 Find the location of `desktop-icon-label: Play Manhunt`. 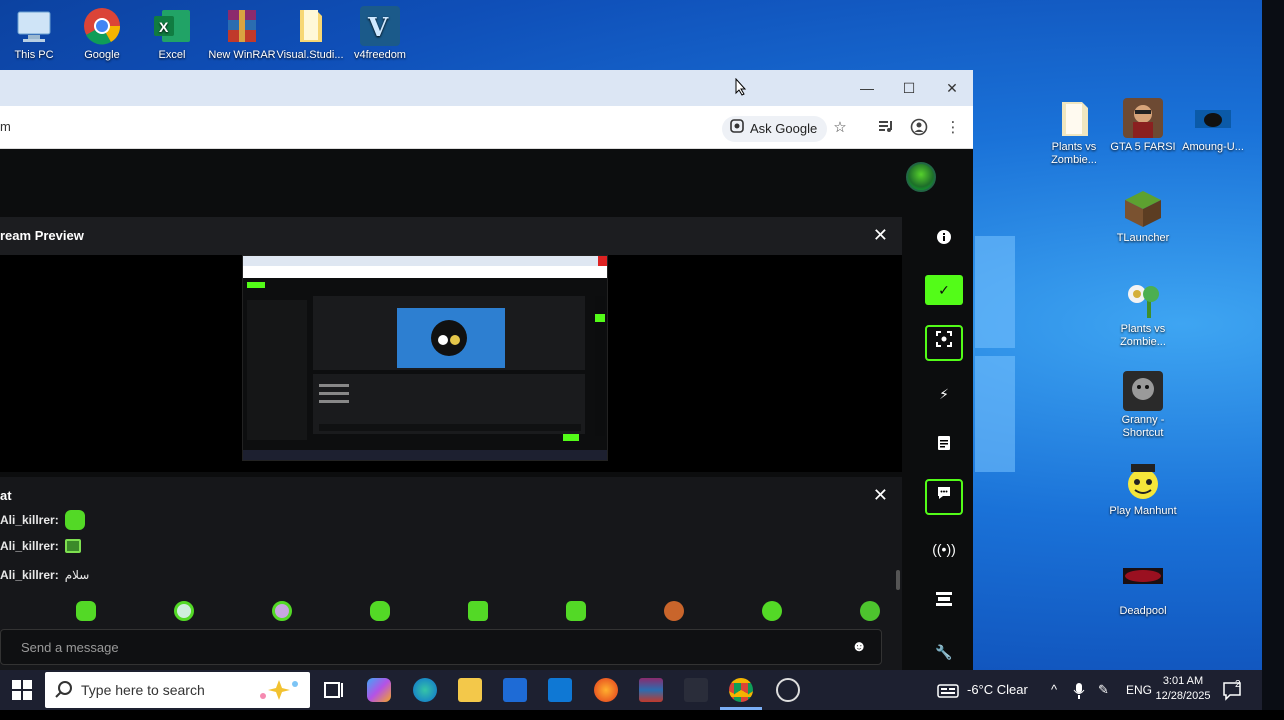

desktop-icon-label: Play Manhunt is located at coordinates (1143, 511).